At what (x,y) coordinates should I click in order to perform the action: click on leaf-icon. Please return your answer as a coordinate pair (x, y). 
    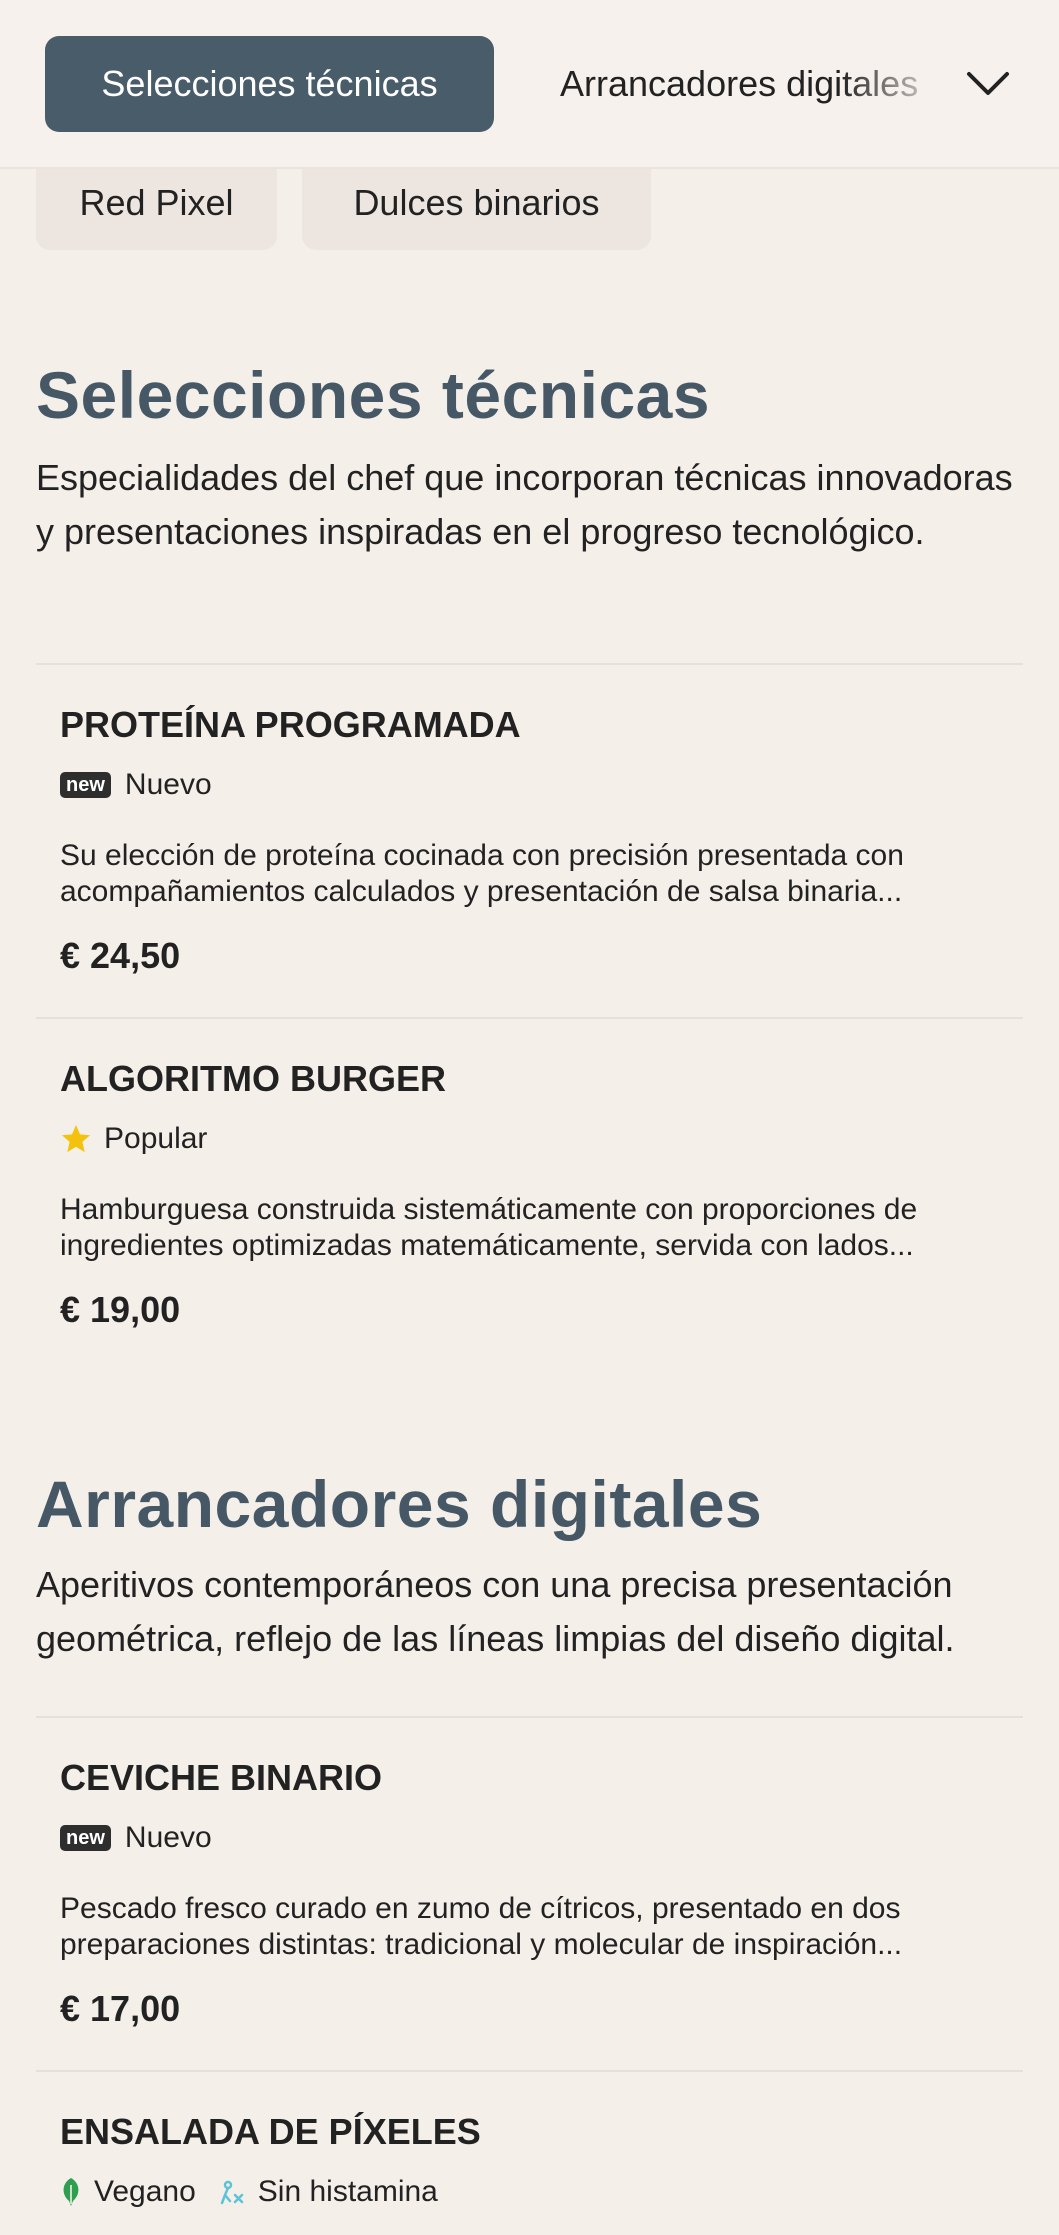
    Looking at the image, I should click on (71, 2192).